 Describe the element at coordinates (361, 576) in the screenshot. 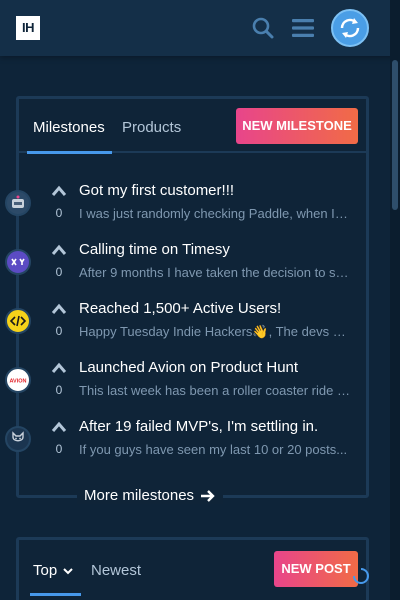

I see `loading-spinner-icon` at that location.